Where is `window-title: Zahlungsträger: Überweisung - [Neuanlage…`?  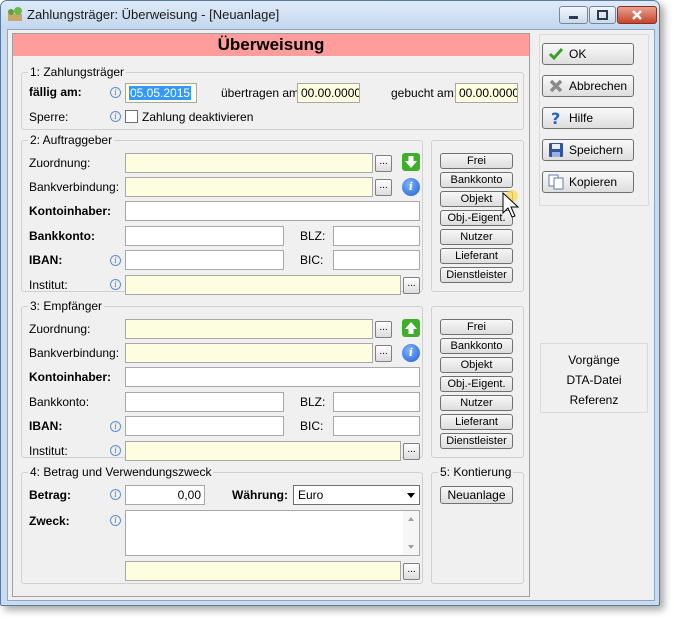
window-title: Zahlungsträger: Überweisung - [Neuanlage… is located at coordinates (153, 14).